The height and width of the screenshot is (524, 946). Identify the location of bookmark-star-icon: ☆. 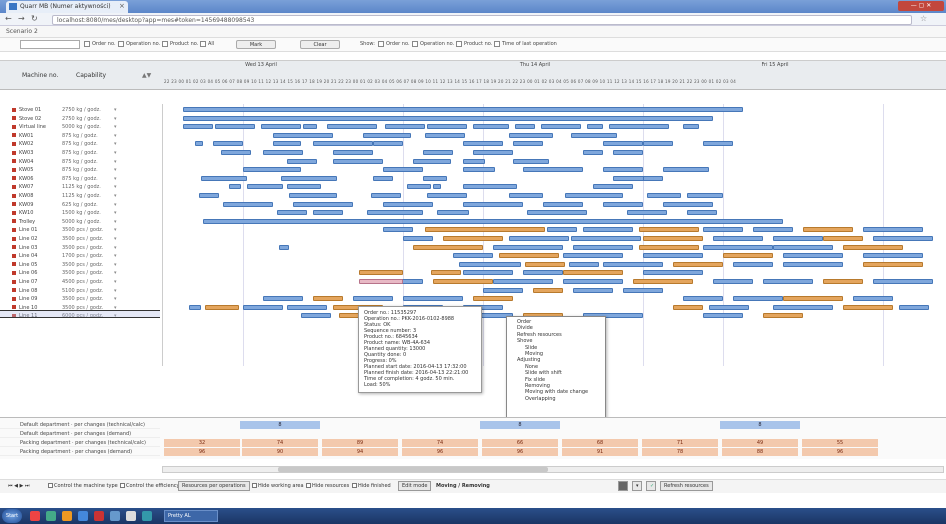
(923, 18).